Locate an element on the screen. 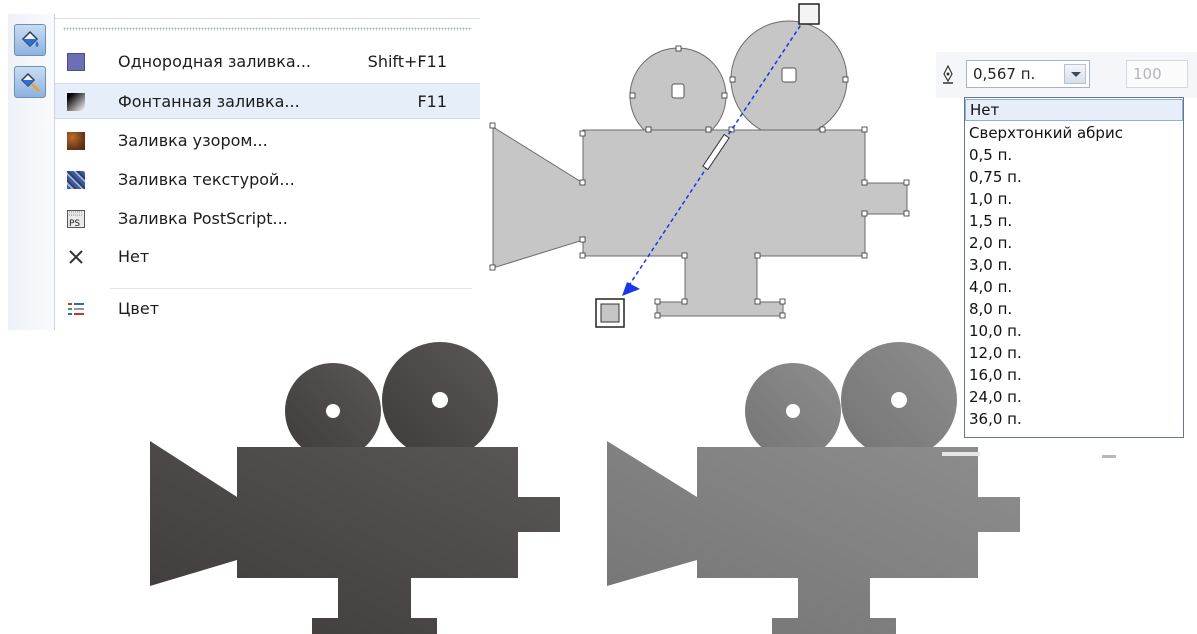  menu-item-label: Нет is located at coordinates (134, 256).